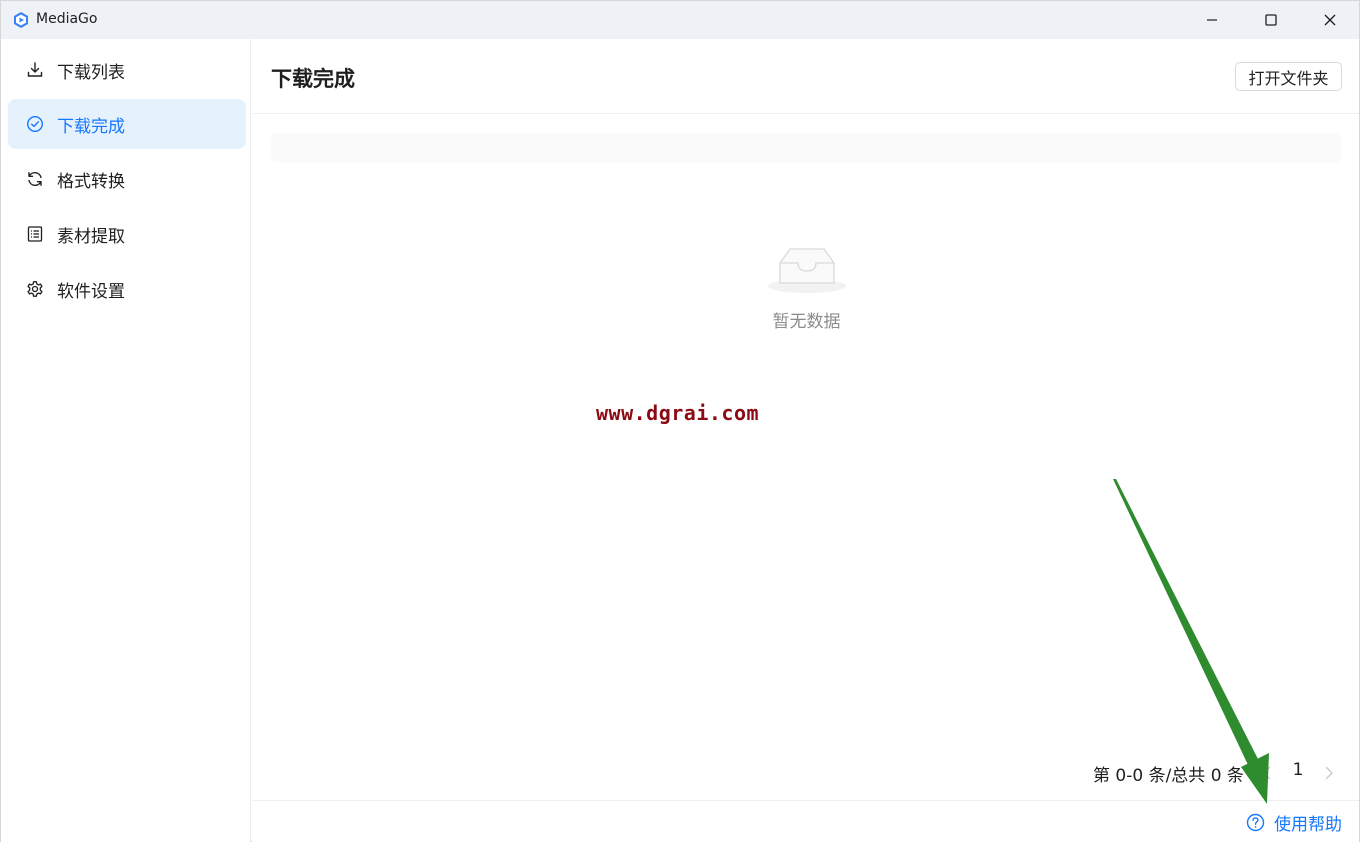  What do you see at coordinates (35, 69) in the screenshot?
I see `download-icon` at bounding box center [35, 69].